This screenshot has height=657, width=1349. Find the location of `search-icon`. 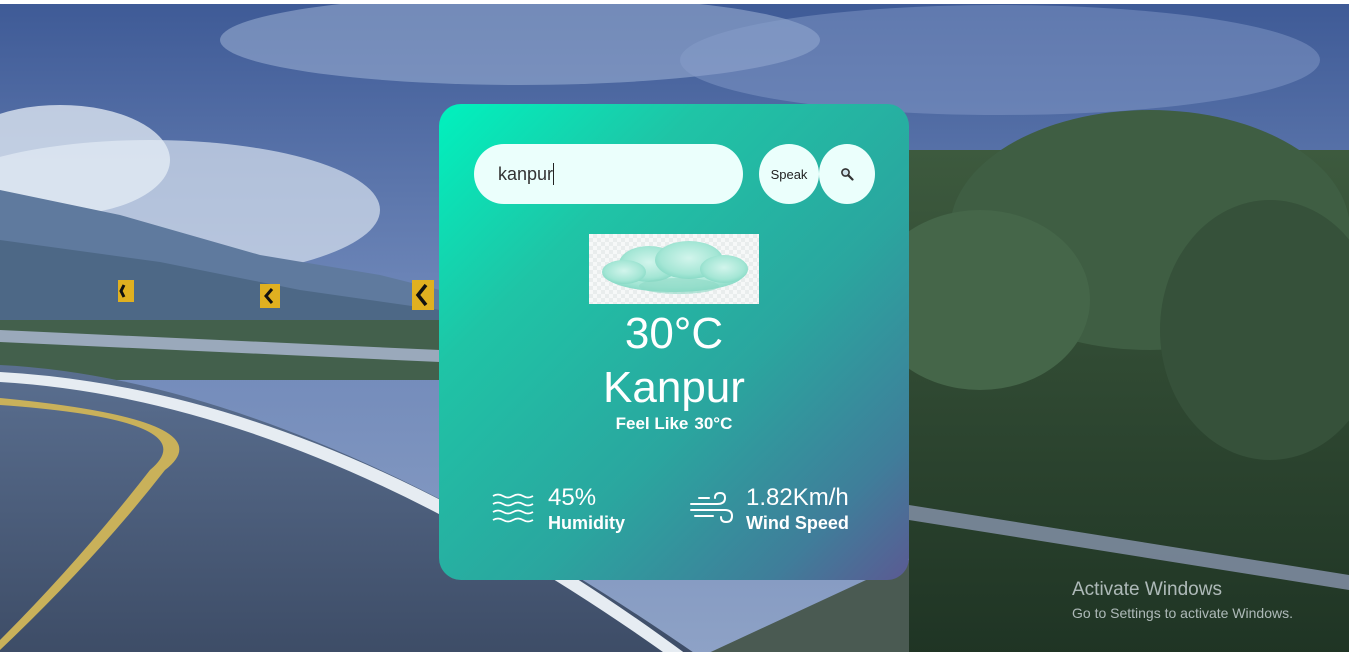

search-icon is located at coordinates (847, 174).